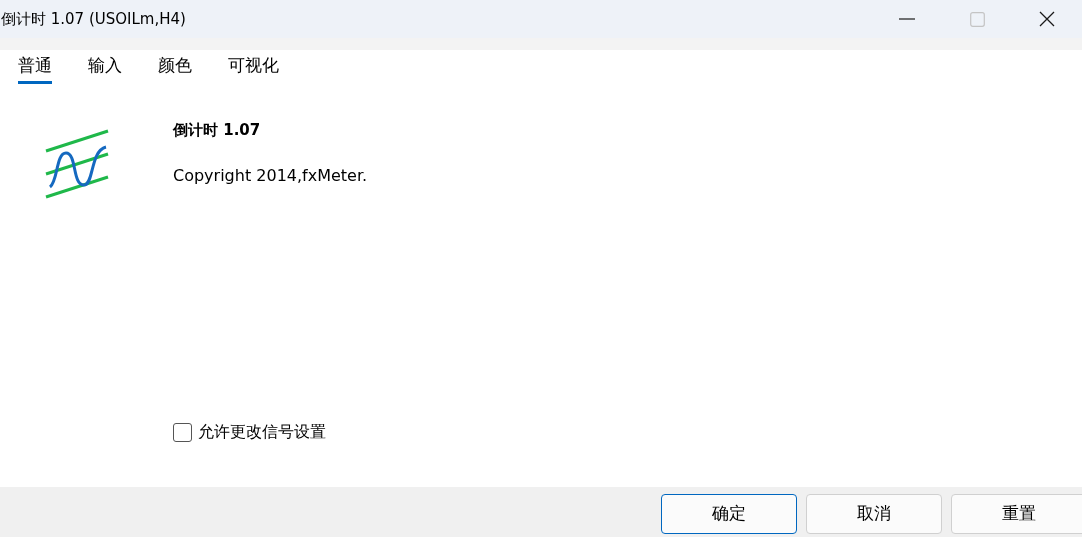 Image resolution: width=1082 pixels, height=537 pixels. What do you see at coordinates (729, 514) in the screenshot?
I see `dialog-button: 确定` at bounding box center [729, 514].